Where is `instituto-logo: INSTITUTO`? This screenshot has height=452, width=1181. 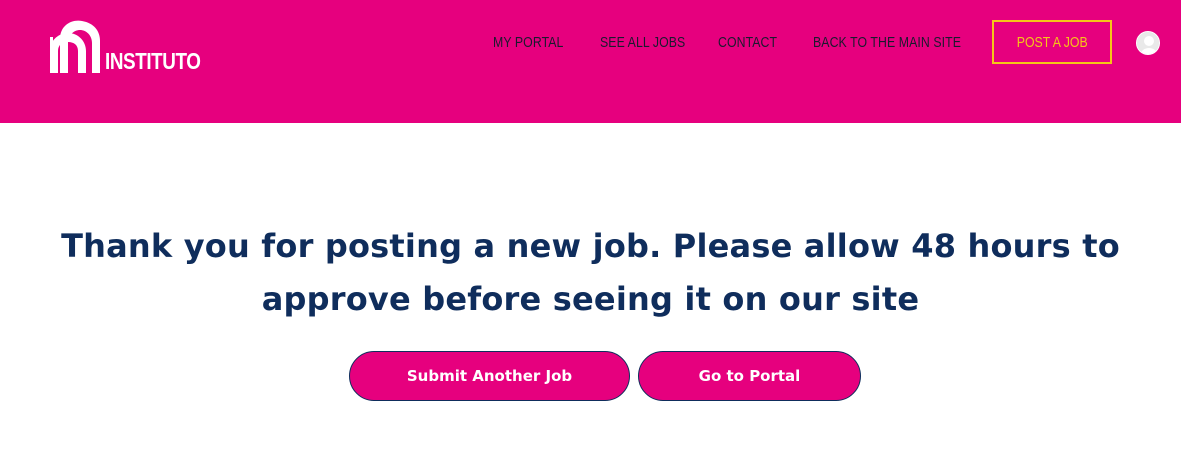
instituto-logo: INSTITUTO is located at coordinates (135, 44).